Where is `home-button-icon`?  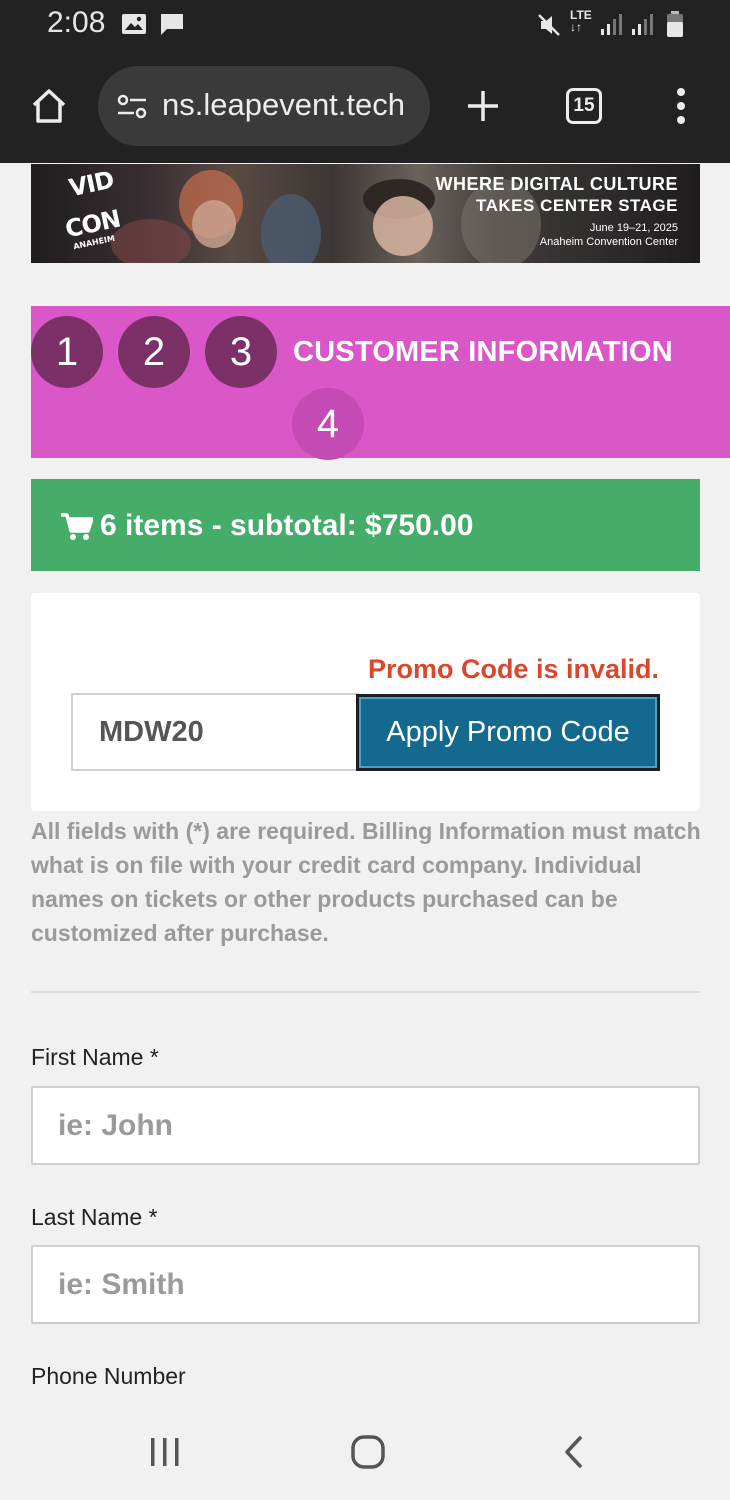
home-button-icon is located at coordinates (368, 1452).